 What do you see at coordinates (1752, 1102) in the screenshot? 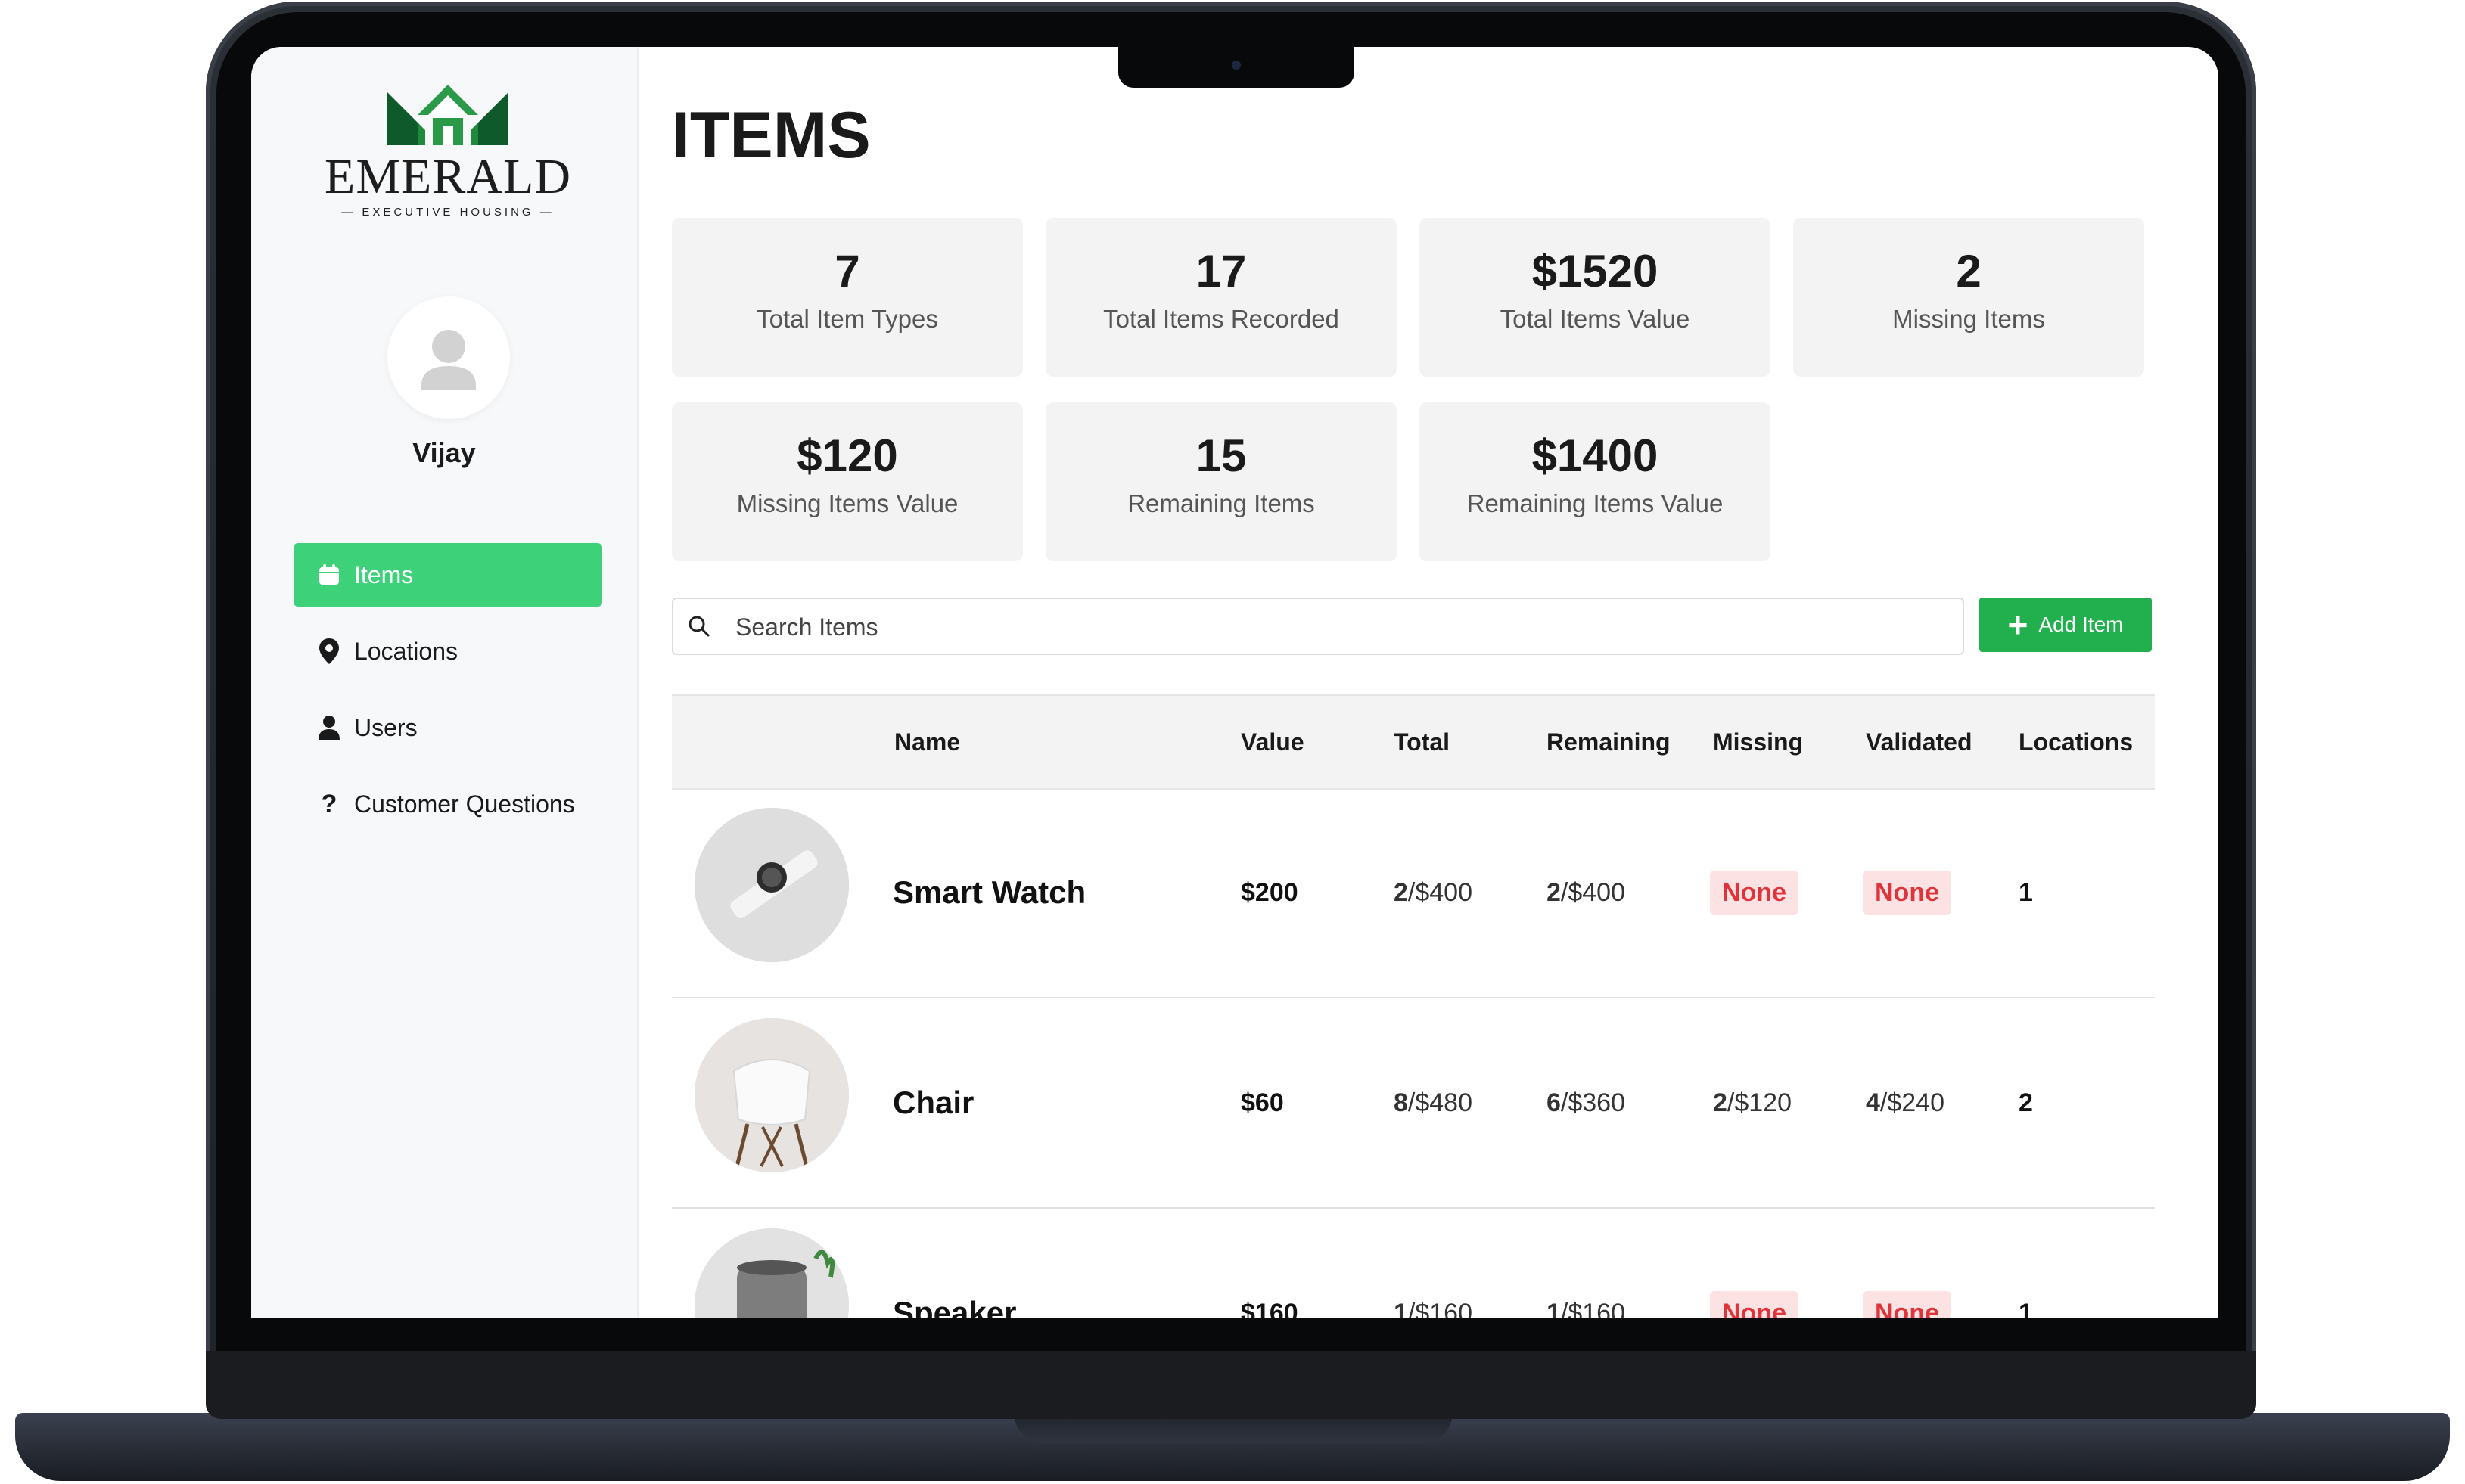
I see `item-missing: 2/$120` at bounding box center [1752, 1102].